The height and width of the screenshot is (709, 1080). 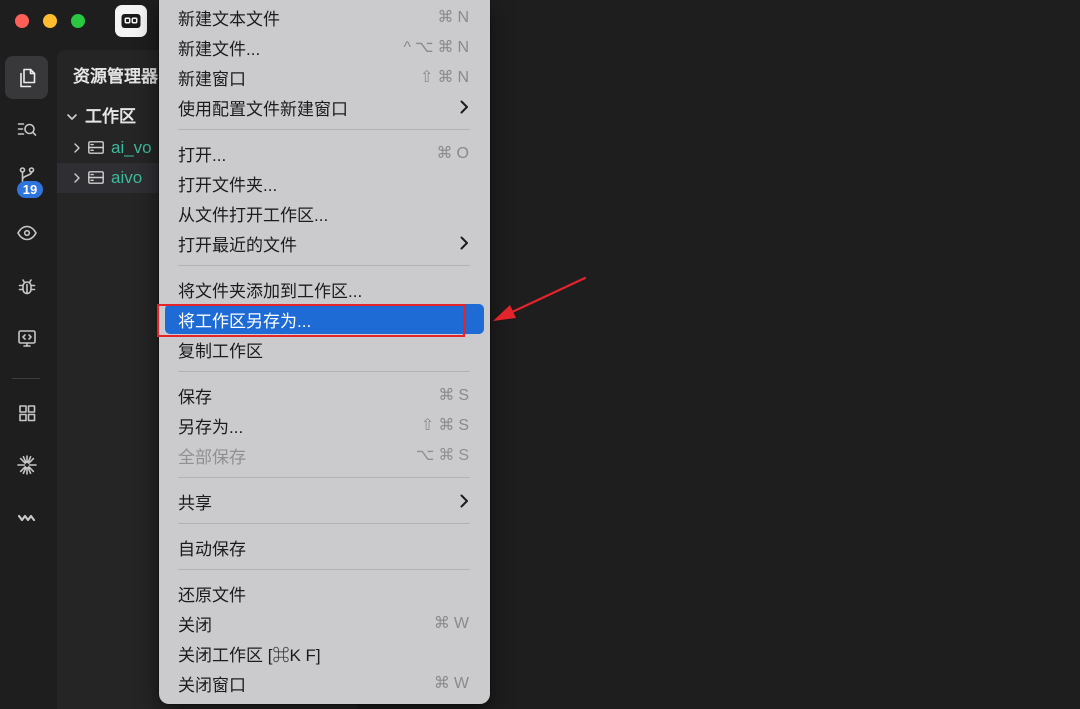 I want to click on menu-item-new-window-with-profile: 使用配置文件新建窗口, so click(x=324, y=107).